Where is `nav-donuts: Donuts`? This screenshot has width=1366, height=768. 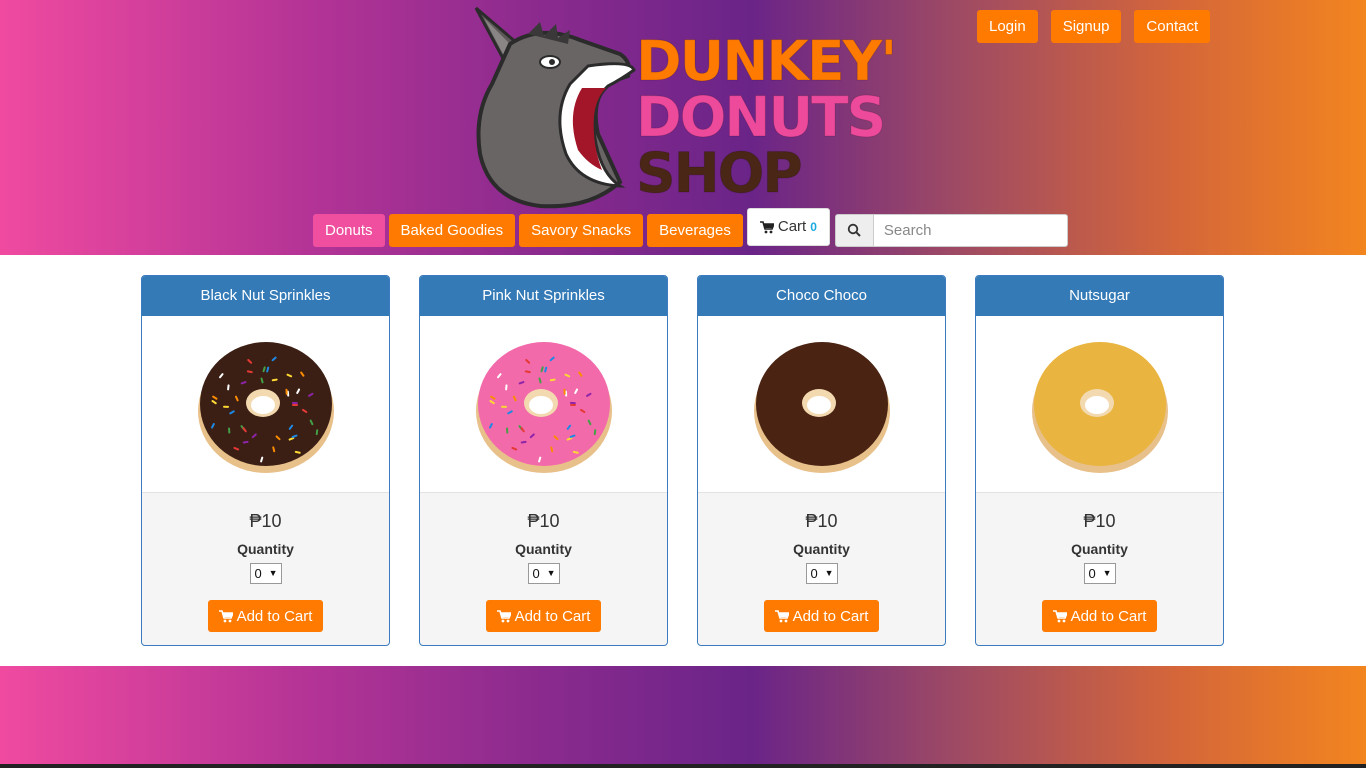
nav-donuts: Donuts is located at coordinates (349, 230).